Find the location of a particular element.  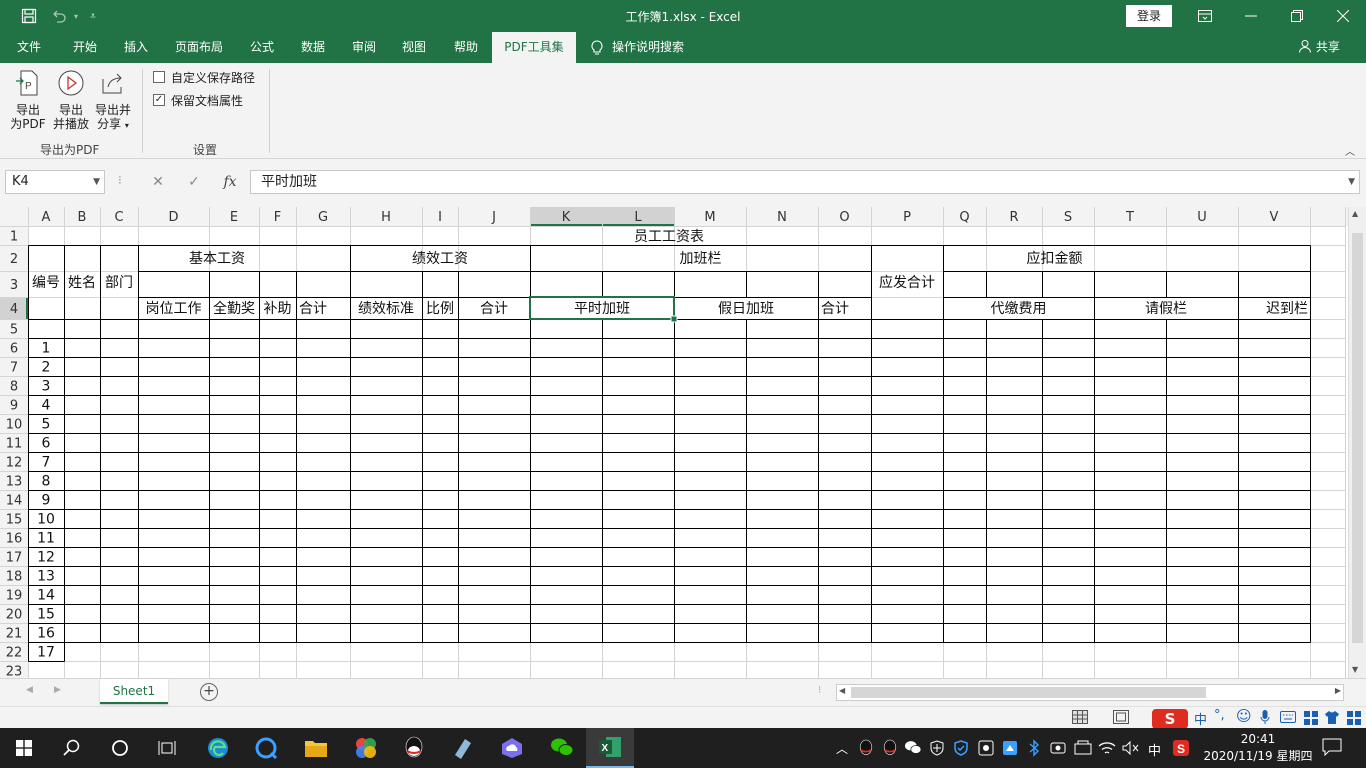

tab-help: 帮助 is located at coordinates (466, 47).